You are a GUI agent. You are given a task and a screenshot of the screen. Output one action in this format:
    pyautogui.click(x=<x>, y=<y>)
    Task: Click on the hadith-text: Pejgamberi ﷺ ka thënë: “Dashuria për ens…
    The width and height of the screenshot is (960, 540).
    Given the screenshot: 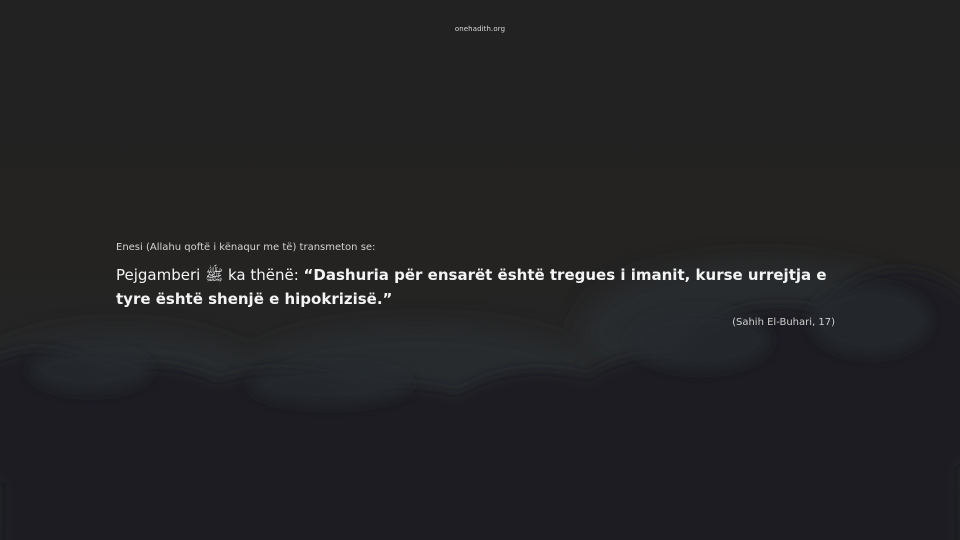 What is the action you would take?
    pyautogui.click(x=480, y=287)
    